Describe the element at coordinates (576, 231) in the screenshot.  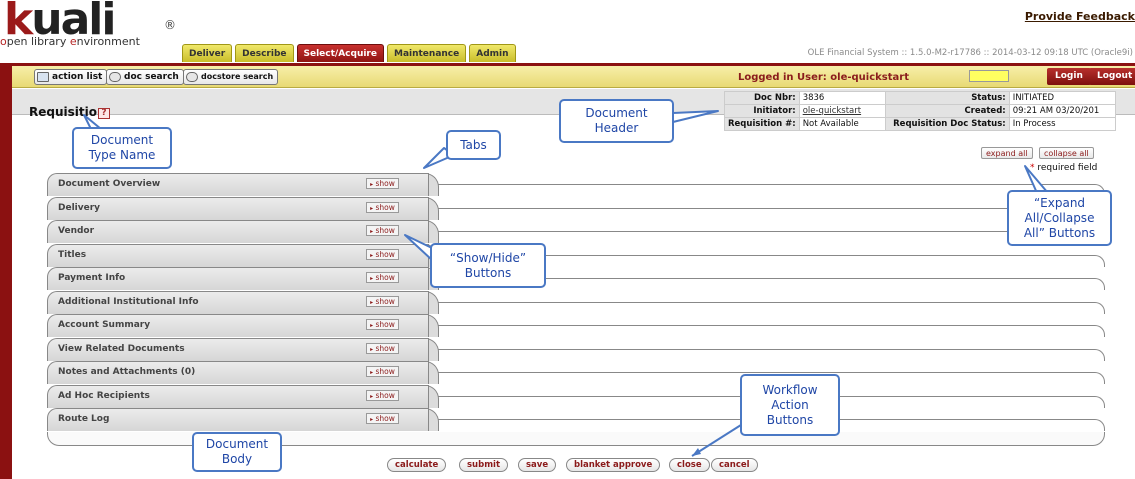
I see `panel-vendor: Vendor ▸ show` at that location.